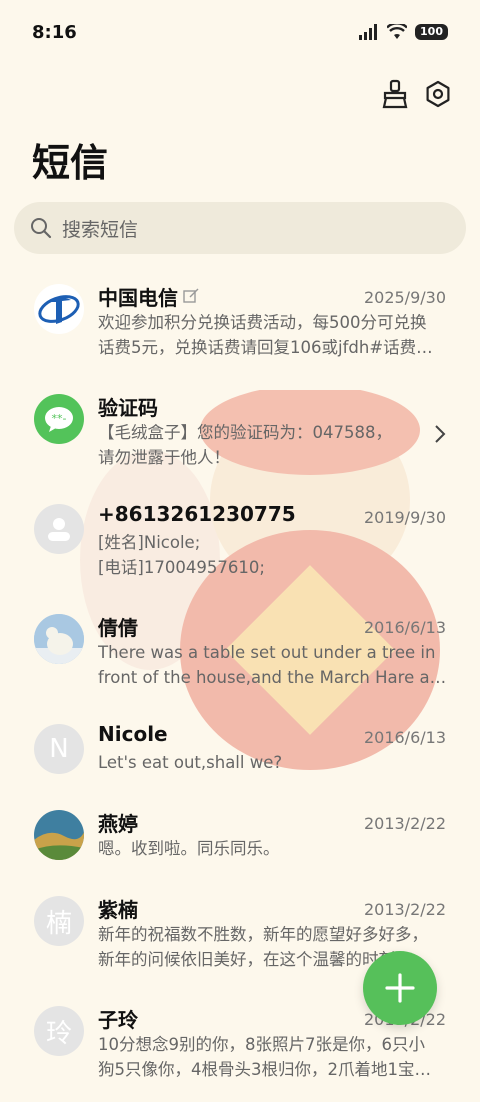  I want to click on telecom-logo-icon, so click(59, 309).